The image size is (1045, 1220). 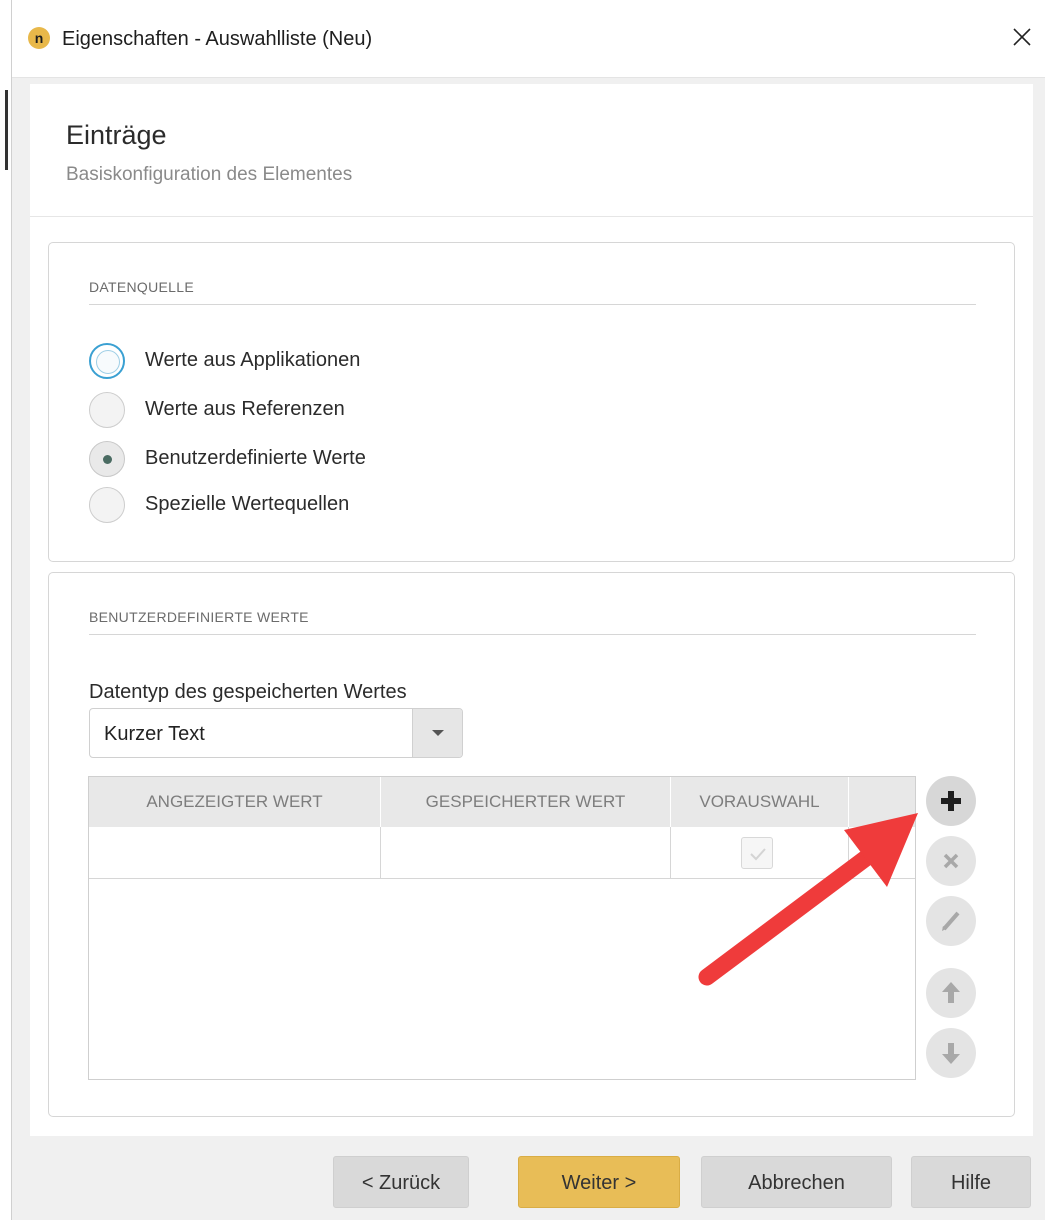 I want to click on arrow-up-icon, so click(x=951, y=992).